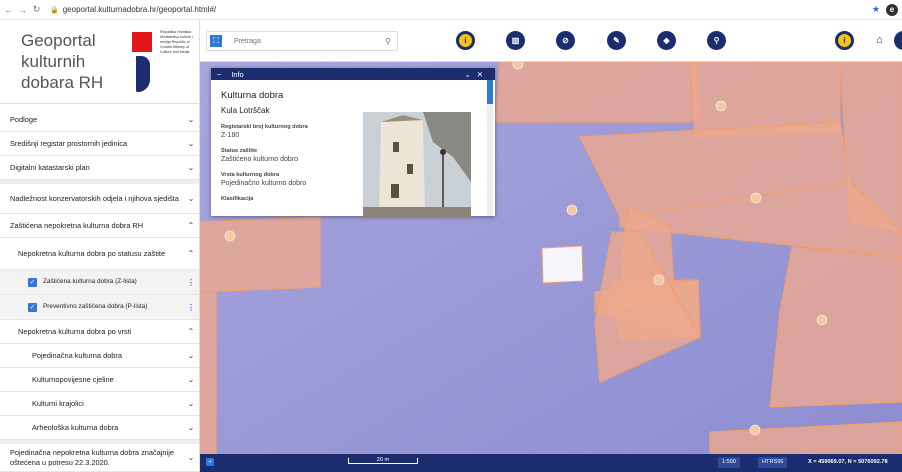 The image size is (902, 472). What do you see at coordinates (729, 462) in the screenshot?
I see `zoom-scale-select: 1:500` at bounding box center [729, 462].